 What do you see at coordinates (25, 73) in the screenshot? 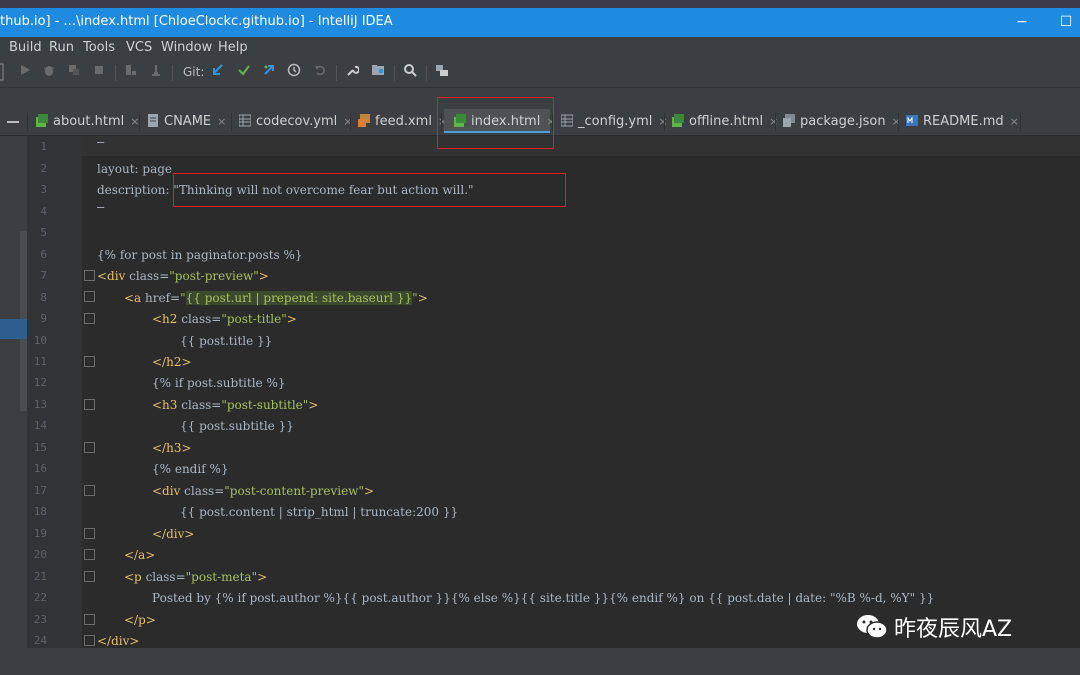
I see `run-icon` at bounding box center [25, 73].